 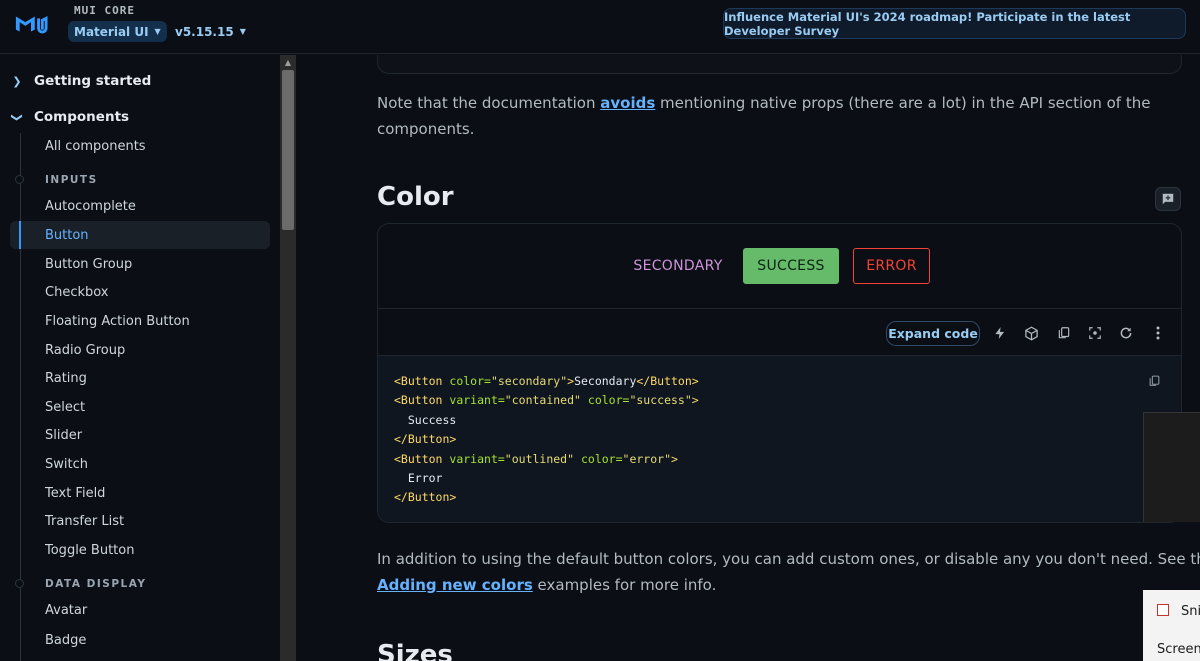 I want to click on screenshot-icon, so click(x=1095, y=333).